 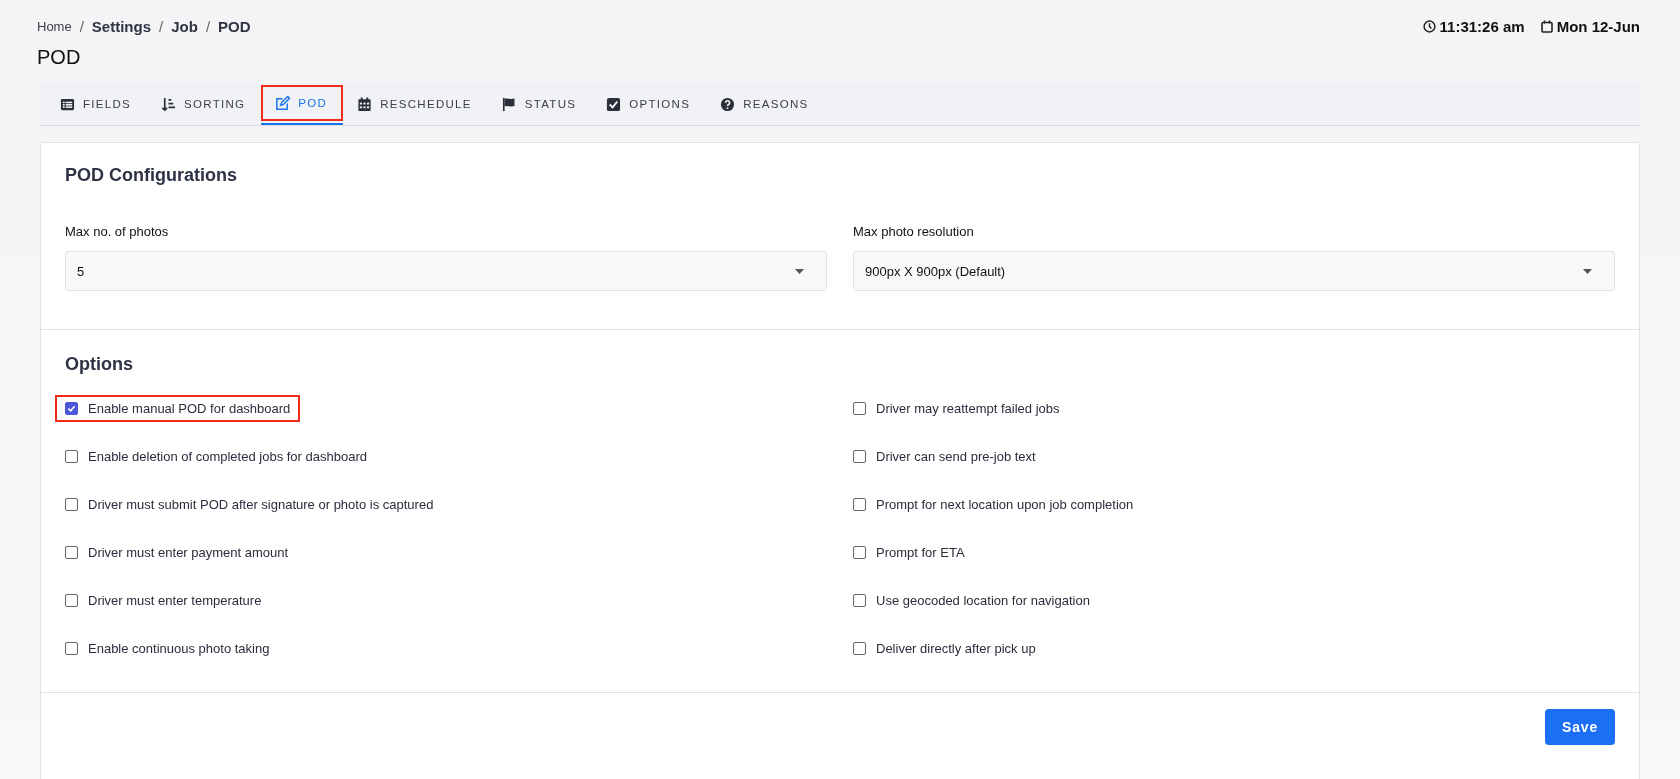 What do you see at coordinates (509, 104) in the screenshot?
I see `flag-icon` at bounding box center [509, 104].